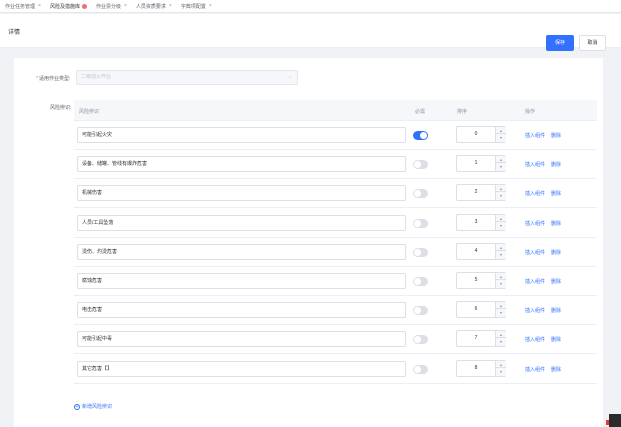  Describe the element at coordinates (241, 193) in the screenshot. I see `risk-name-input: 机械伤害` at that location.